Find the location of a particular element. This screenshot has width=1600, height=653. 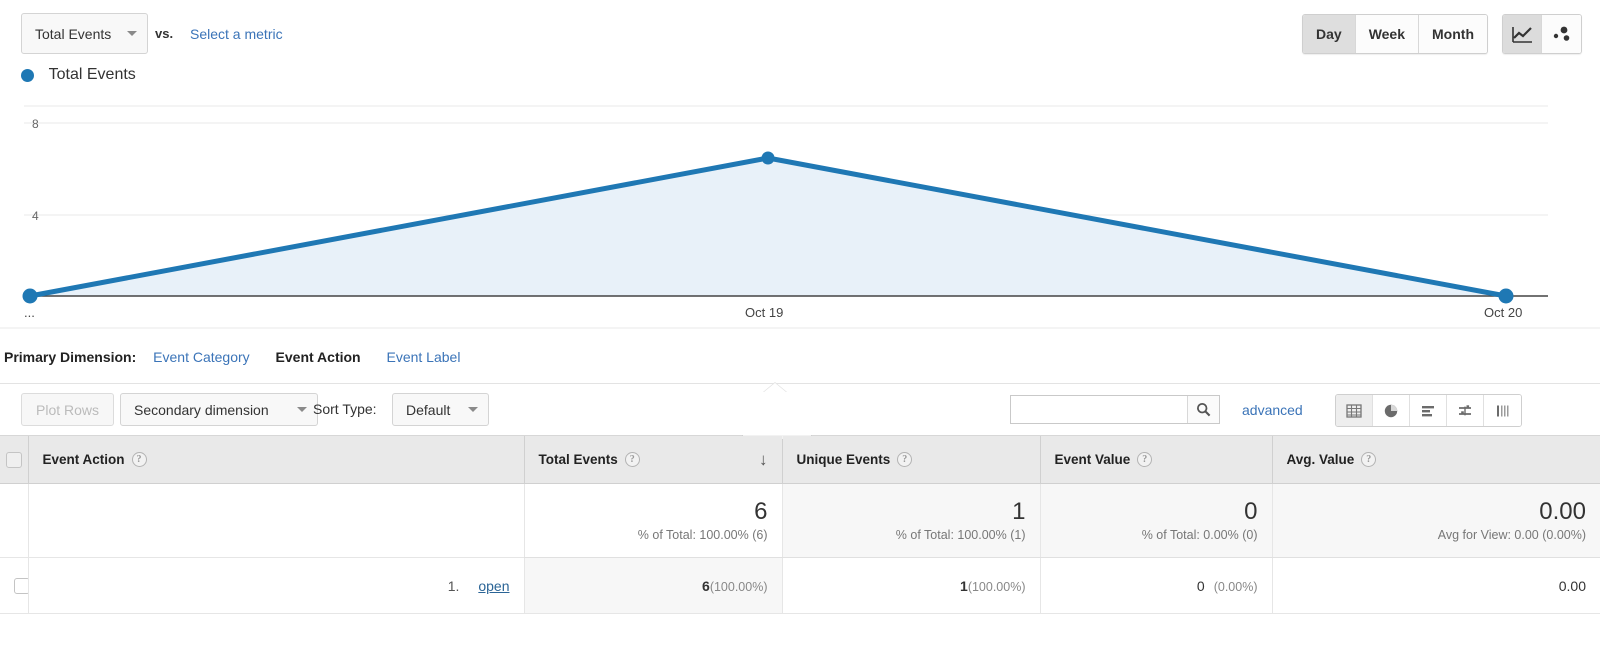

metric-selector: Total Events is located at coordinates (85, 33).